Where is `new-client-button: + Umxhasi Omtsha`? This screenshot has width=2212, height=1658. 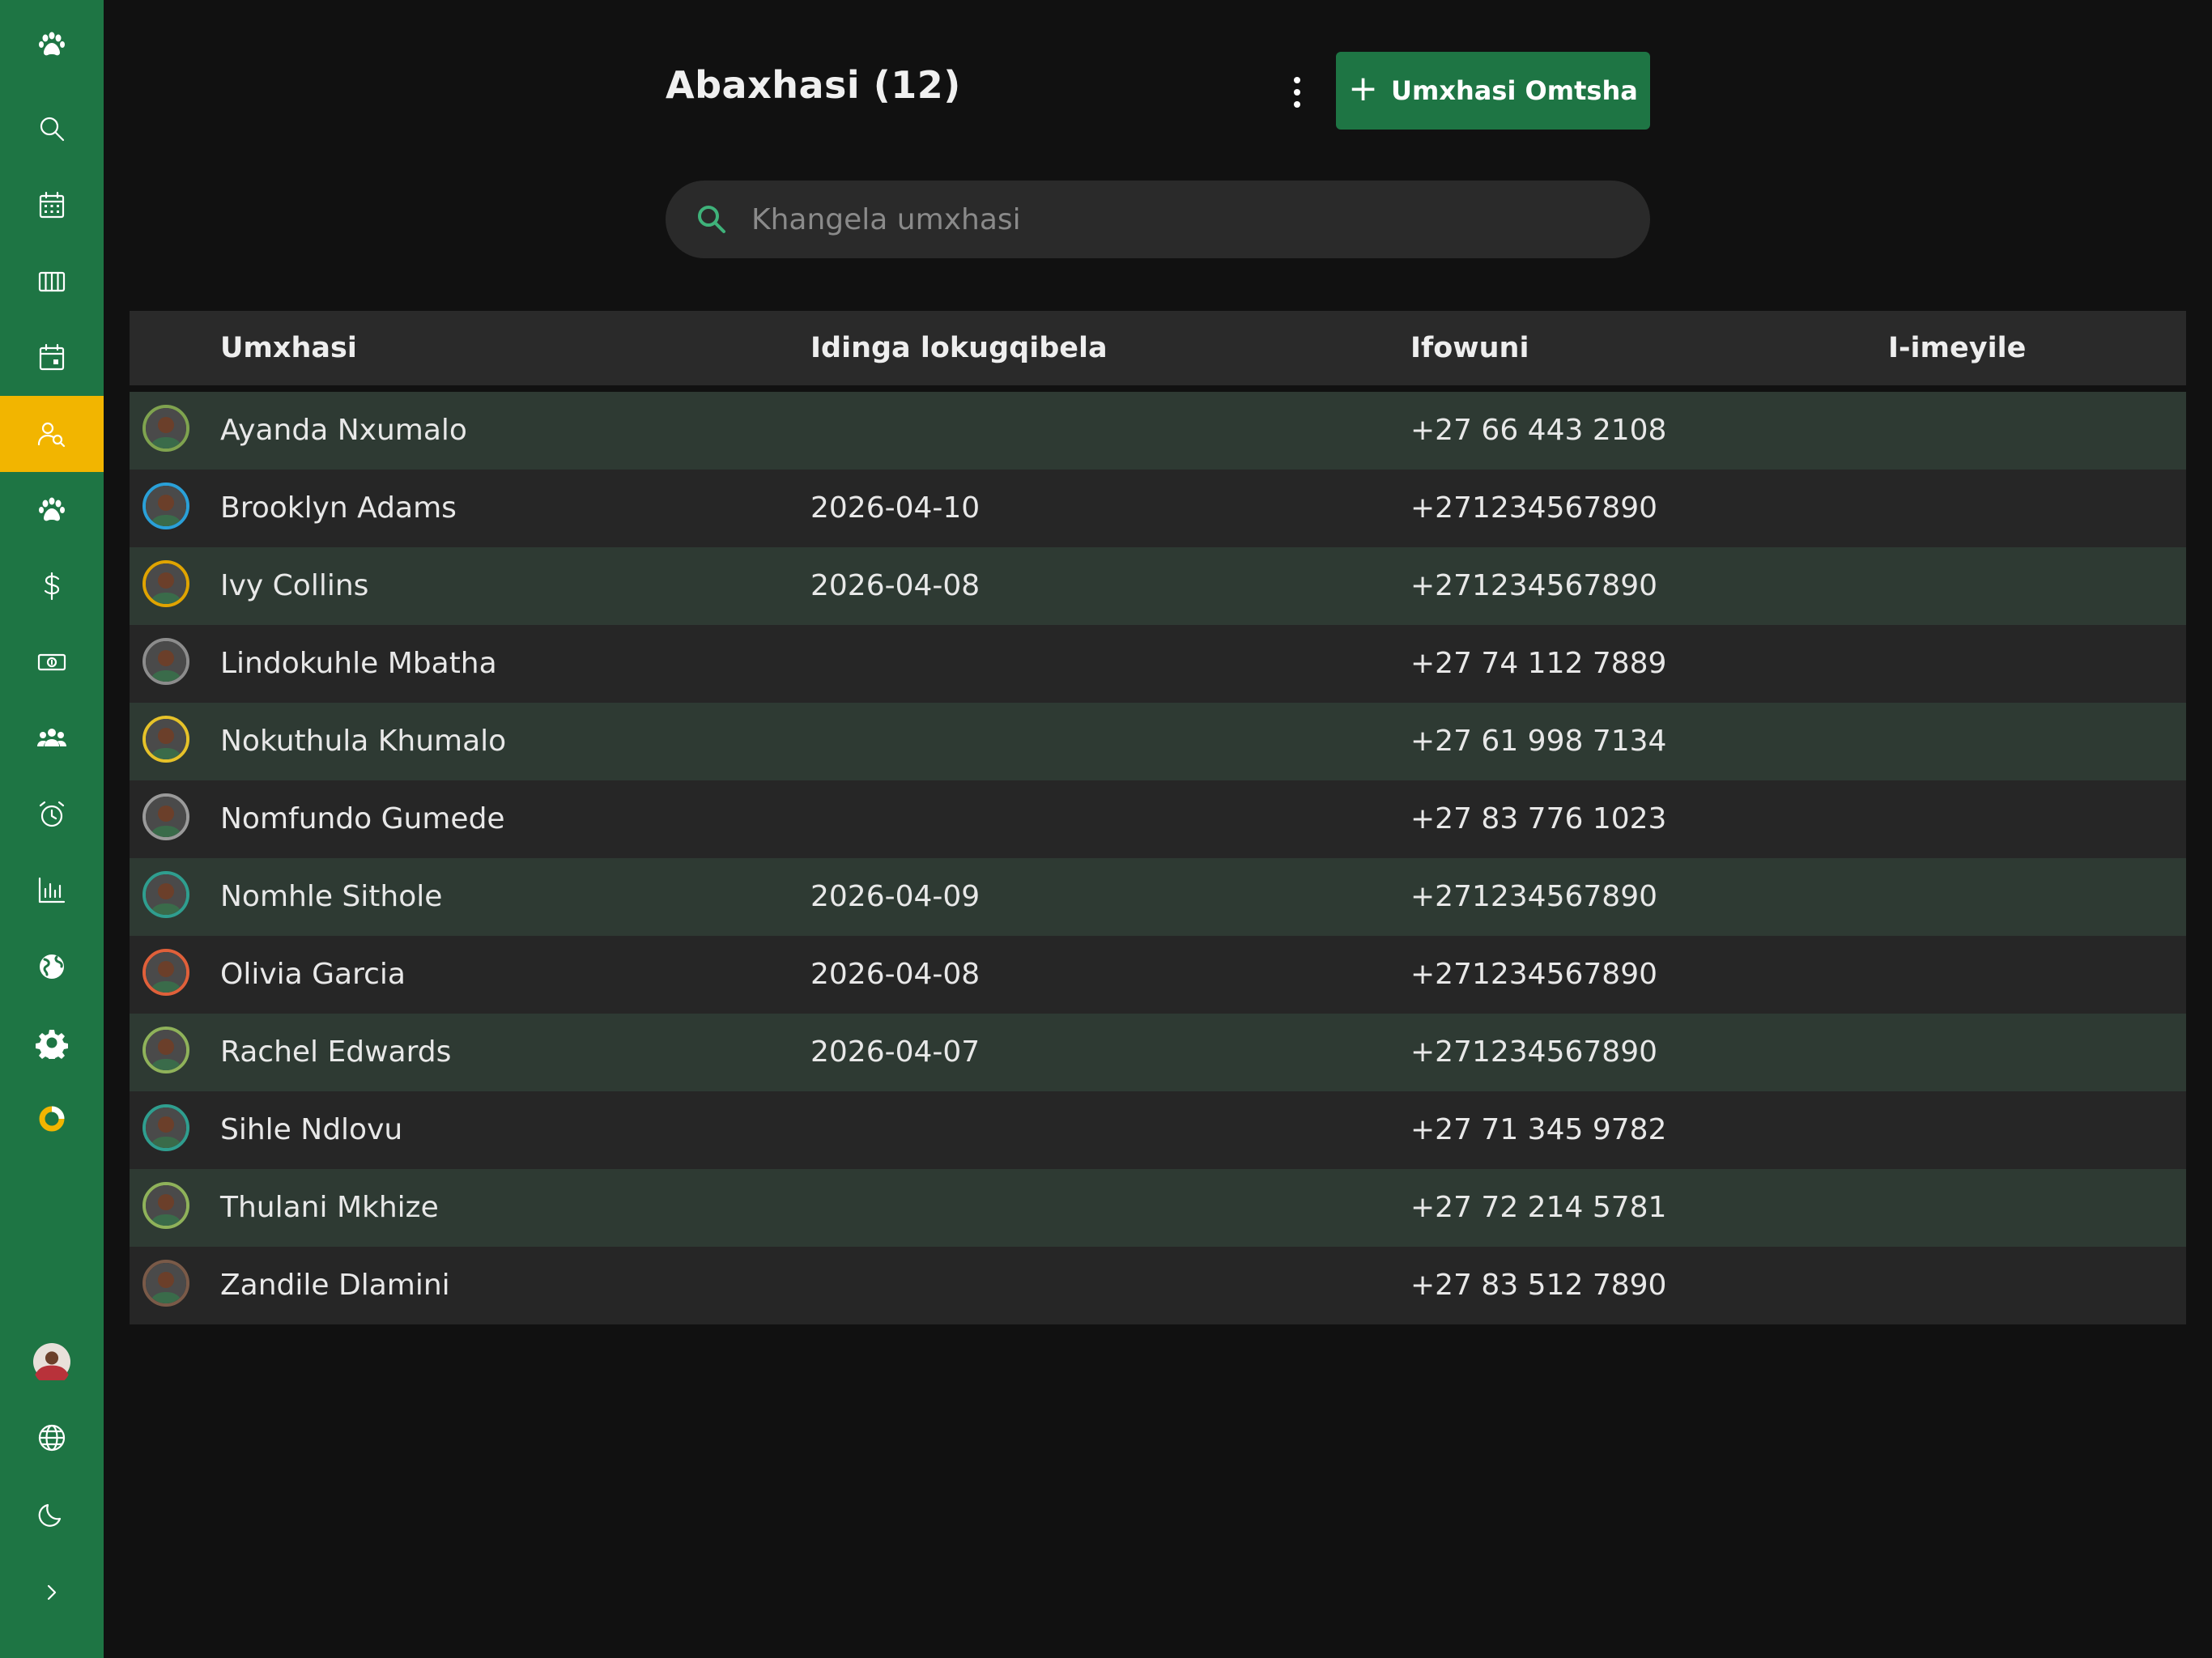
new-client-button: + Umxhasi Omtsha is located at coordinates (1493, 91).